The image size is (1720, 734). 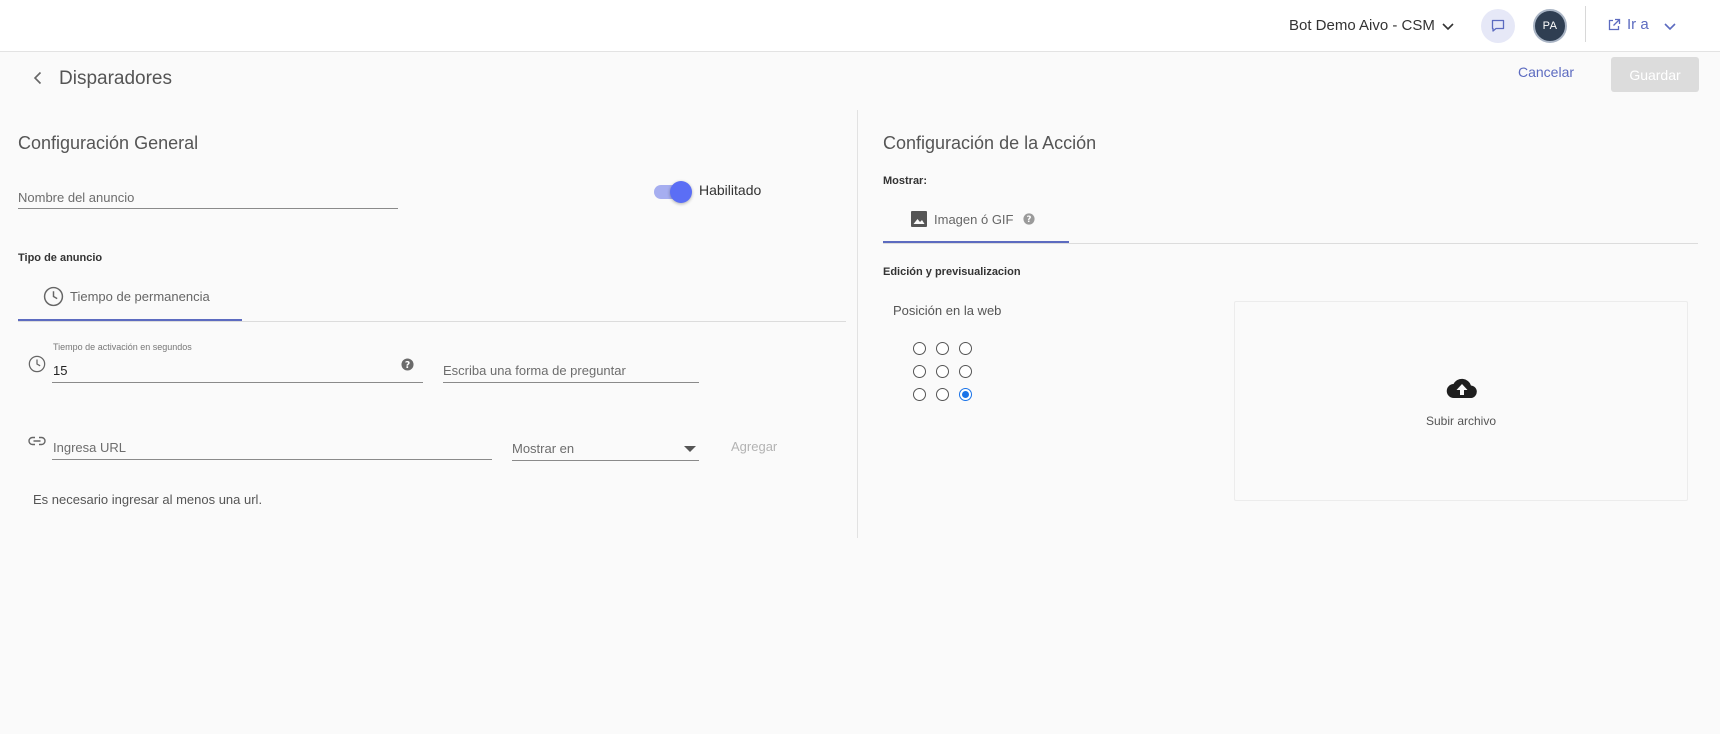 What do you see at coordinates (919, 219) in the screenshot?
I see `image-icon` at bounding box center [919, 219].